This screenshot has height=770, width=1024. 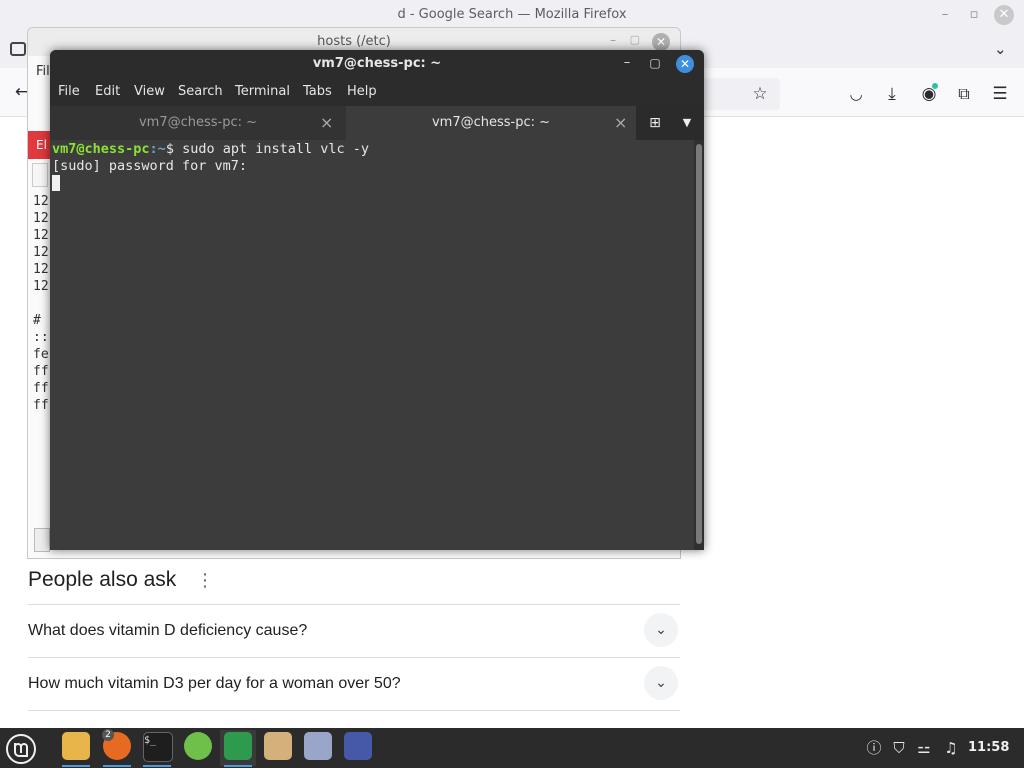 I want to click on terminal-icon: $_, so click(x=158, y=747).